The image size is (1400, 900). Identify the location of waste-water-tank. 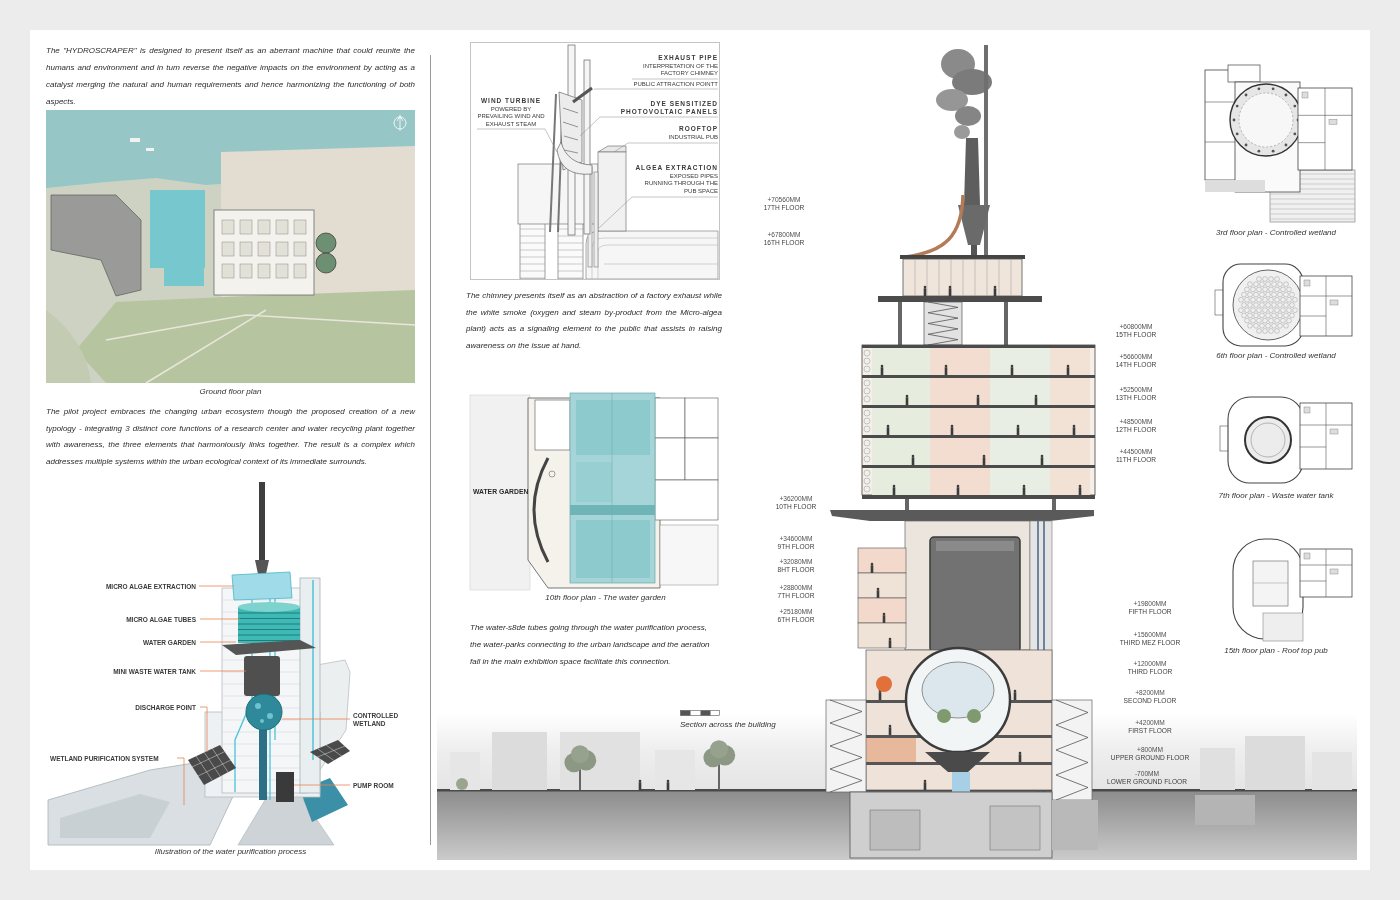
(262, 676).